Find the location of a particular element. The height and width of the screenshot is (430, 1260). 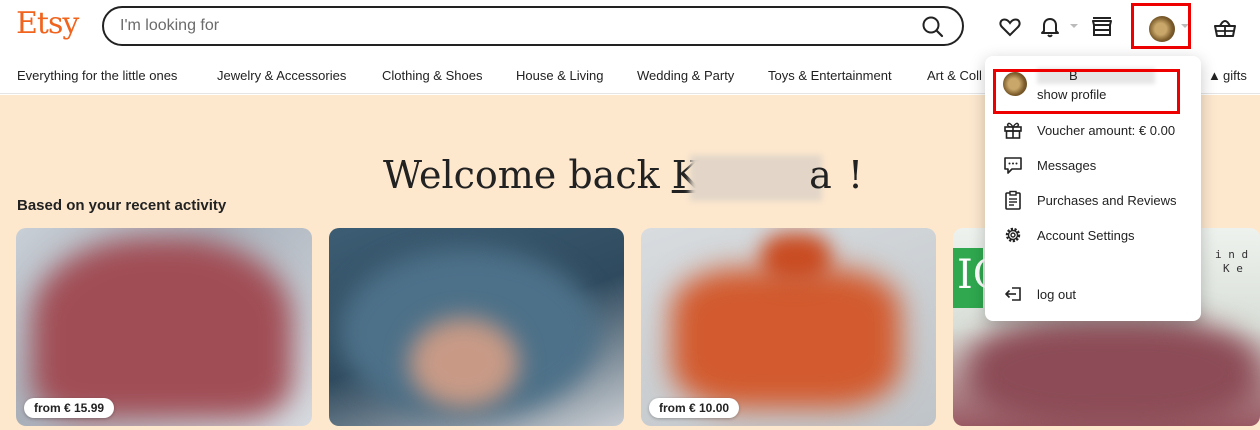

search-bar is located at coordinates (533, 26).